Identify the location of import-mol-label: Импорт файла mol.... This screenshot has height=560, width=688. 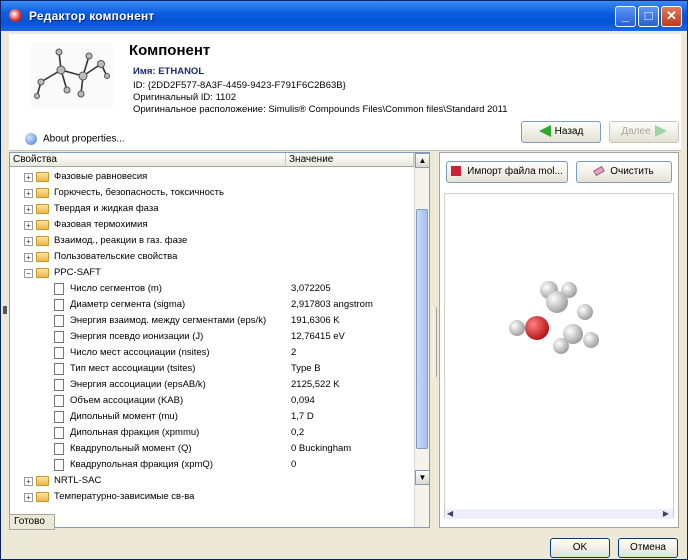
(515, 171).